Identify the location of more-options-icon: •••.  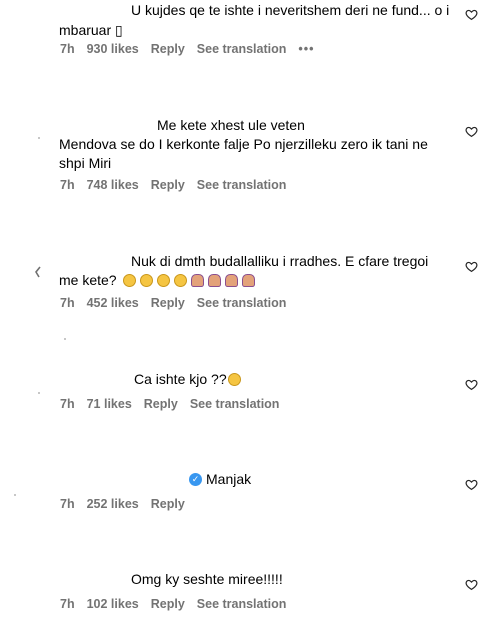
(306, 49).